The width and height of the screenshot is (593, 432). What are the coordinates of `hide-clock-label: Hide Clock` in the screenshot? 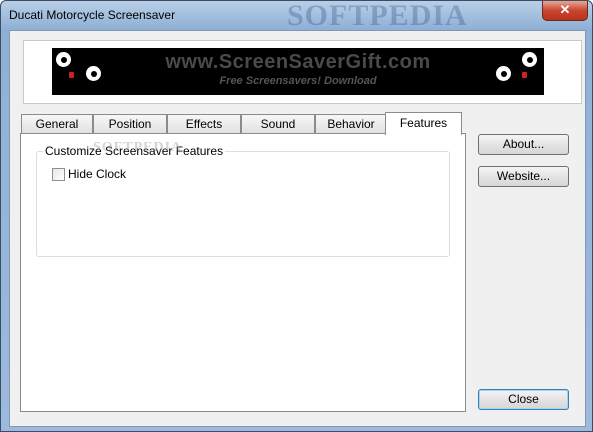 It's located at (97, 174).